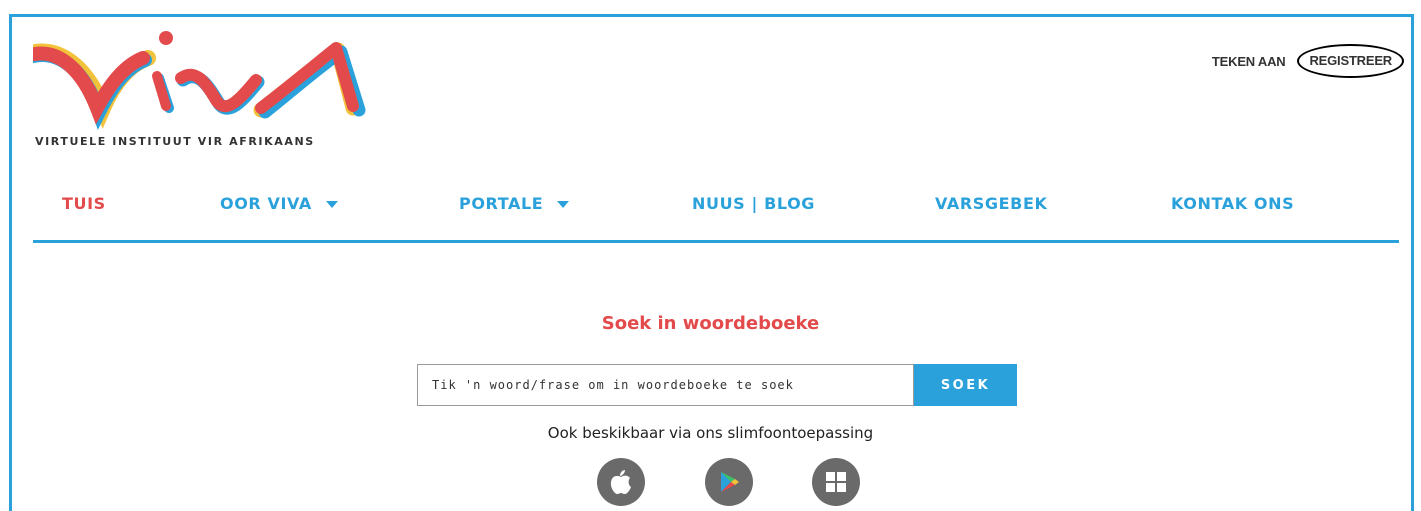 The height and width of the screenshot is (511, 1421). Describe the element at coordinates (1249, 61) in the screenshot. I see `login-link: TEKEN AAN` at that location.